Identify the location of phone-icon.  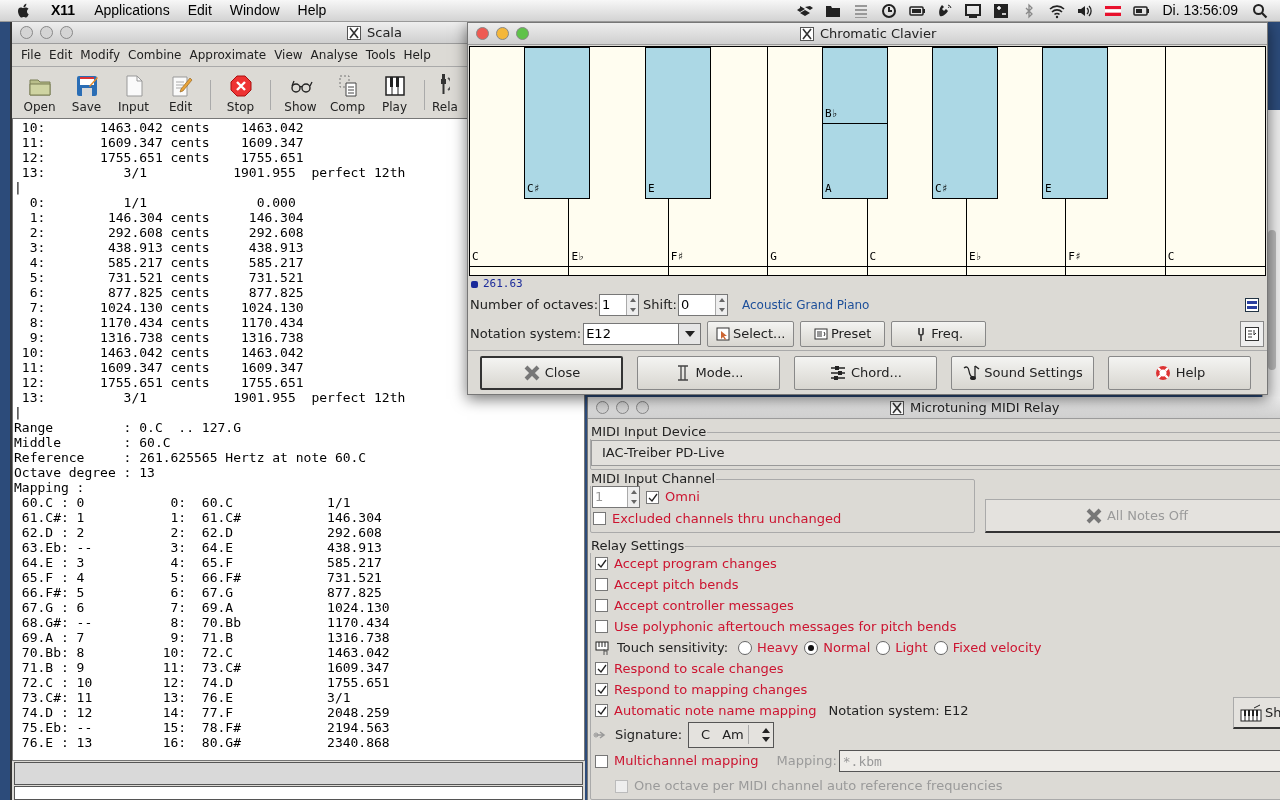
(944, 10).